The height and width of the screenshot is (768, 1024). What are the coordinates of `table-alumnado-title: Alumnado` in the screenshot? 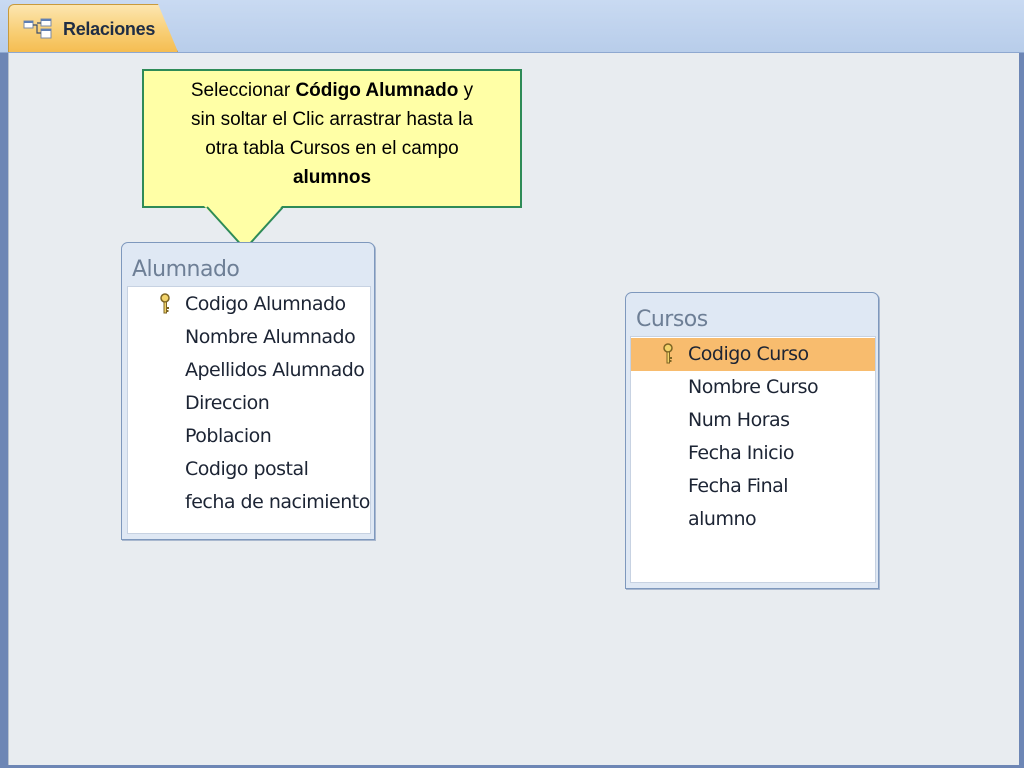 It's located at (186, 269).